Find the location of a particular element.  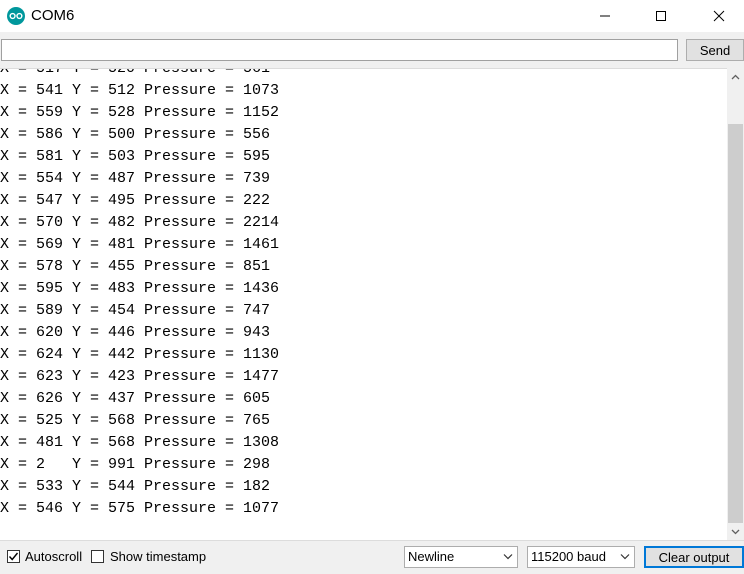

autoscroll-label: Autoscroll is located at coordinates (53, 557).